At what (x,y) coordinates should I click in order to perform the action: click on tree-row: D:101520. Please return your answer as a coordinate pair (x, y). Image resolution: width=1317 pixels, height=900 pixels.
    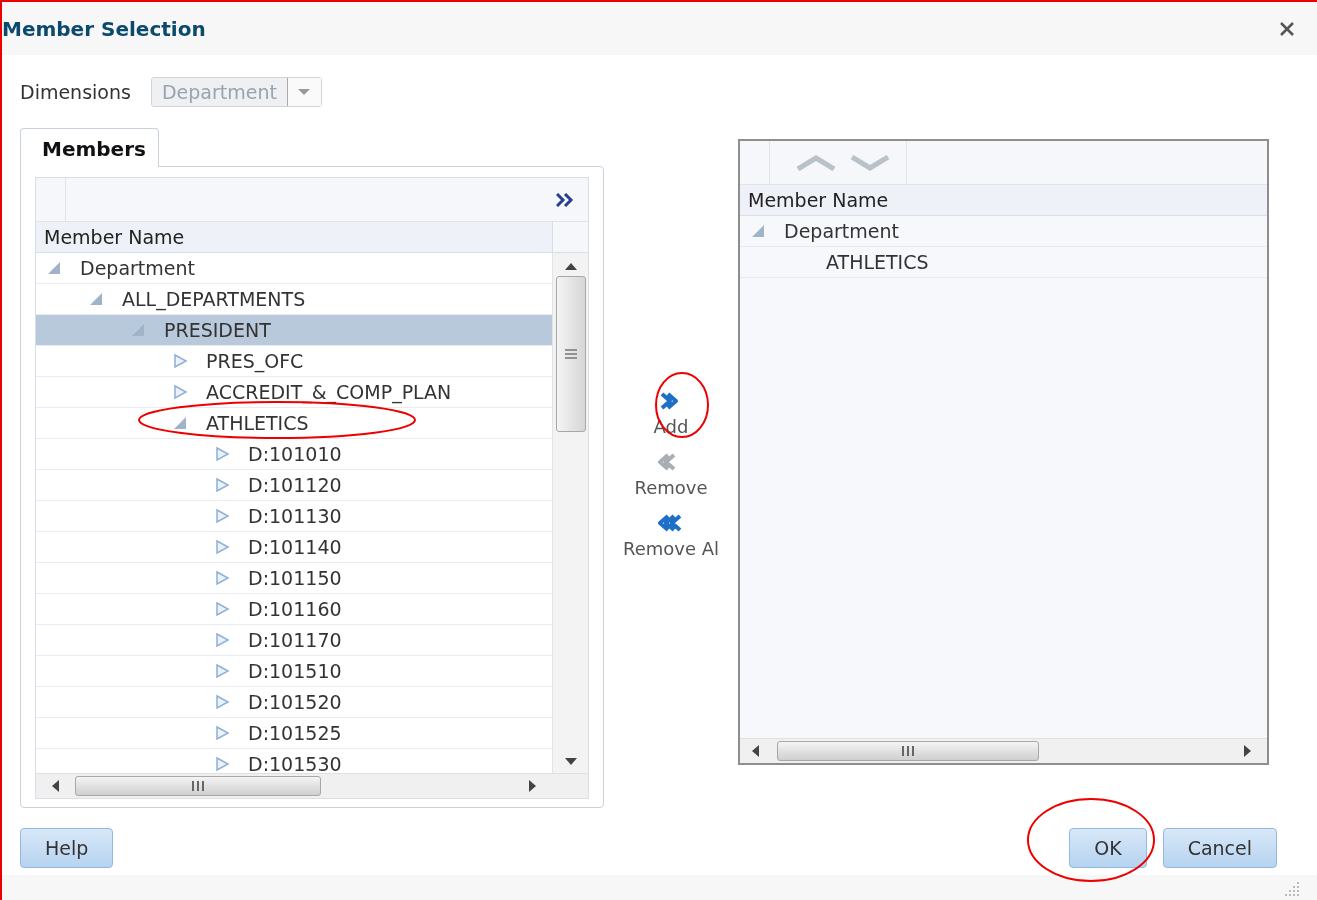
    Looking at the image, I should click on (294, 702).